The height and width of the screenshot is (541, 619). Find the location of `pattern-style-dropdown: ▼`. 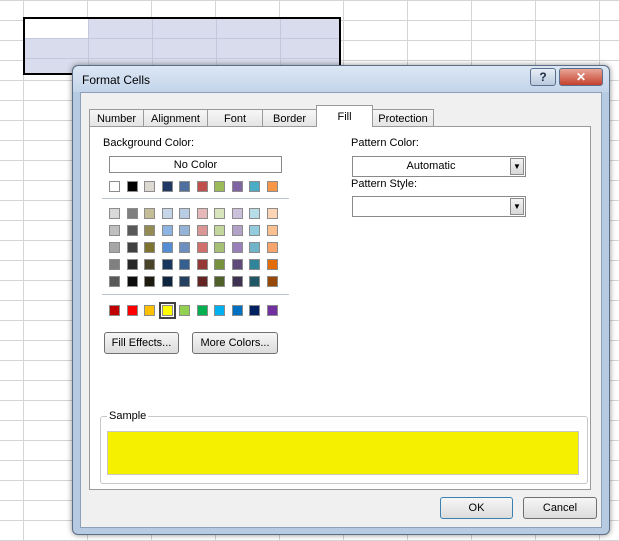

pattern-style-dropdown: ▼ is located at coordinates (439, 206).